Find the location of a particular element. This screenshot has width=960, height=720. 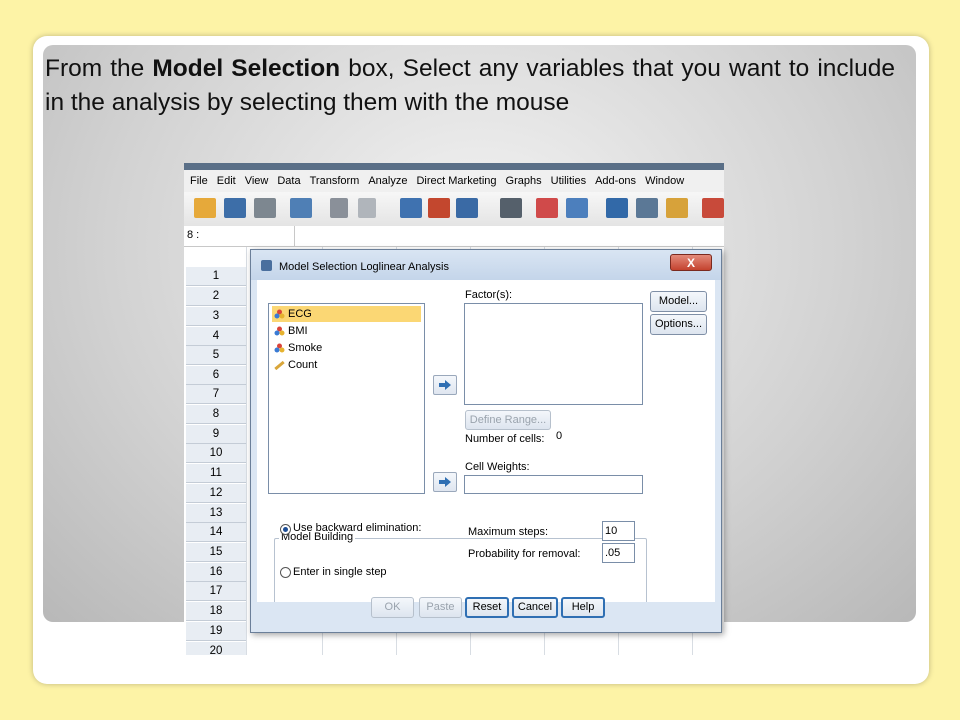

dialog-titlebar: Model Selection Loglinear Analysis X is located at coordinates (486, 265).